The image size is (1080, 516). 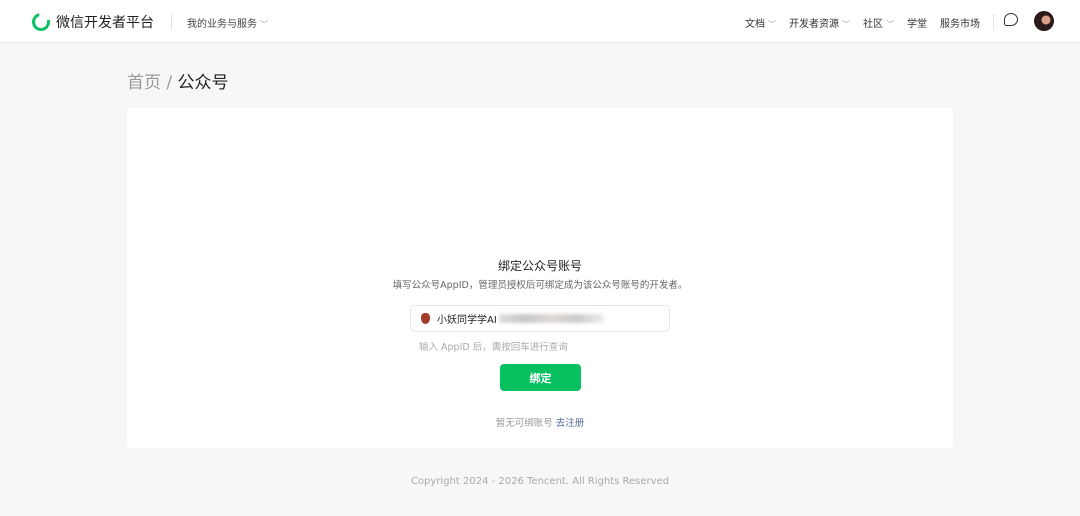 I want to click on nav-academy: 学堂, so click(x=917, y=22).